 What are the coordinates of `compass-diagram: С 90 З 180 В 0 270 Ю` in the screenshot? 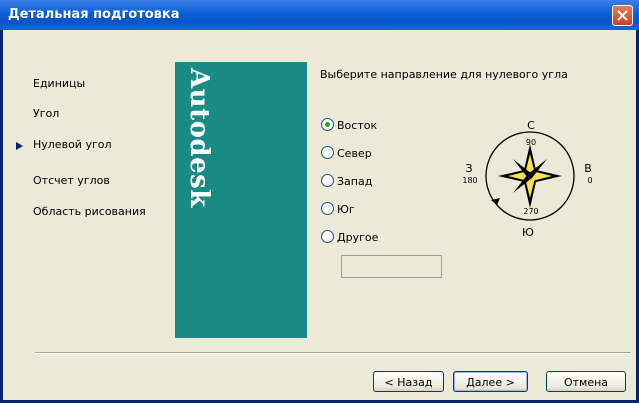 It's located at (527, 179).